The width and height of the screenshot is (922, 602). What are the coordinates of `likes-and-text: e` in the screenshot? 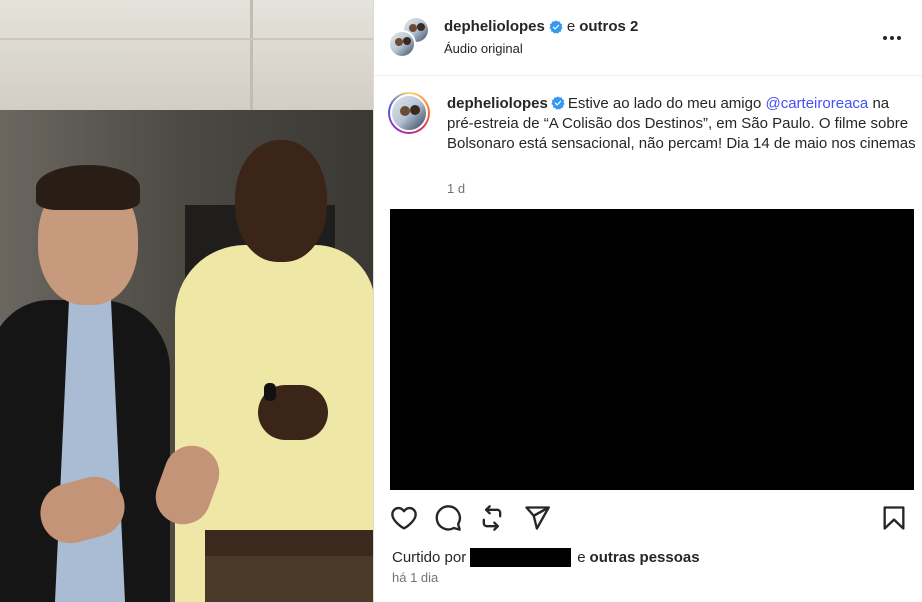 It's located at (581, 557).